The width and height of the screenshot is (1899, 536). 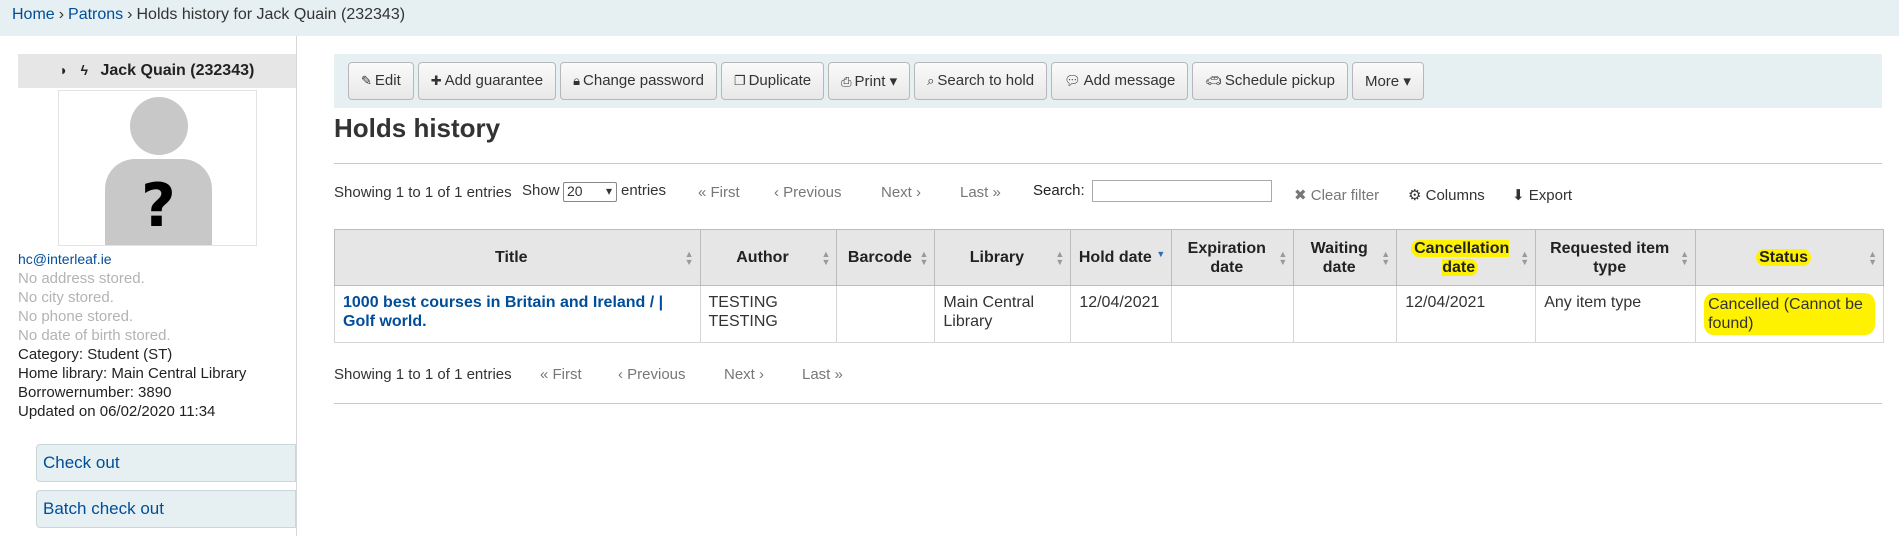 What do you see at coordinates (1233, 314) in the screenshot?
I see `cell-expiration-date` at bounding box center [1233, 314].